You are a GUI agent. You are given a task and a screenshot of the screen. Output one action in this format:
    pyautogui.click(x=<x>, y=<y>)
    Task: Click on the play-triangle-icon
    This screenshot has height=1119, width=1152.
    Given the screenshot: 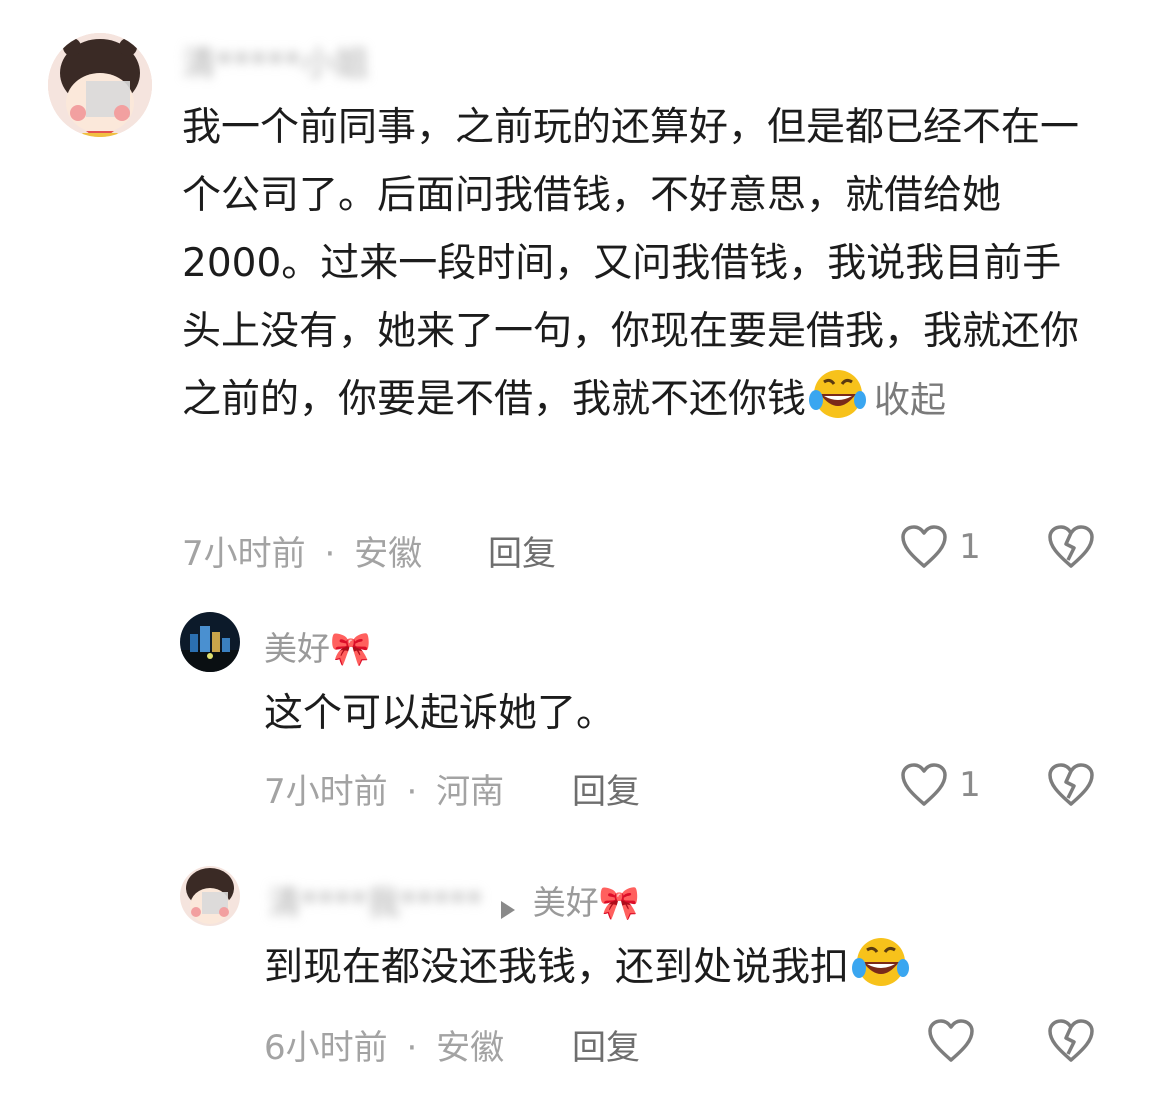 What is the action you would take?
    pyautogui.click(x=507, y=909)
    